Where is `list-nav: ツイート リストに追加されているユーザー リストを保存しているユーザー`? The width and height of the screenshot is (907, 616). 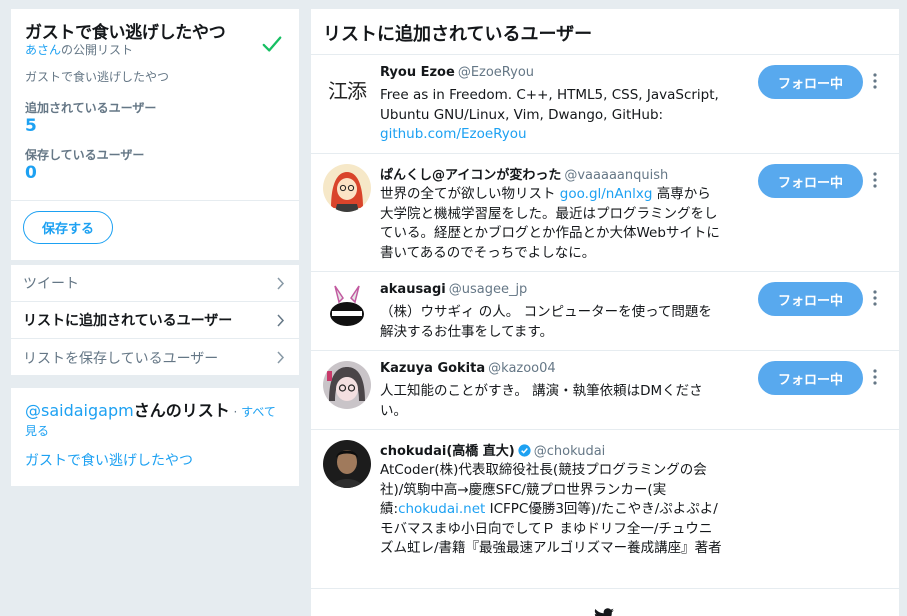 list-nav: ツイート リストに追加されているユーザー リストを保存しているユーザー is located at coordinates (155, 320).